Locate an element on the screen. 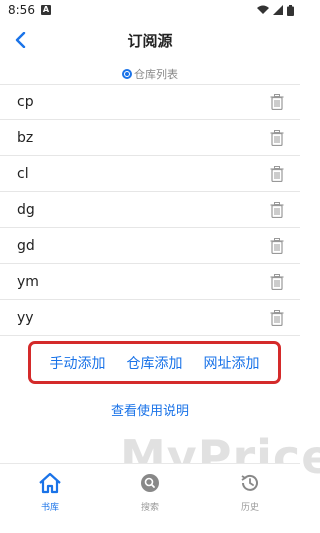  wifi-icon is located at coordinates (263, 9).